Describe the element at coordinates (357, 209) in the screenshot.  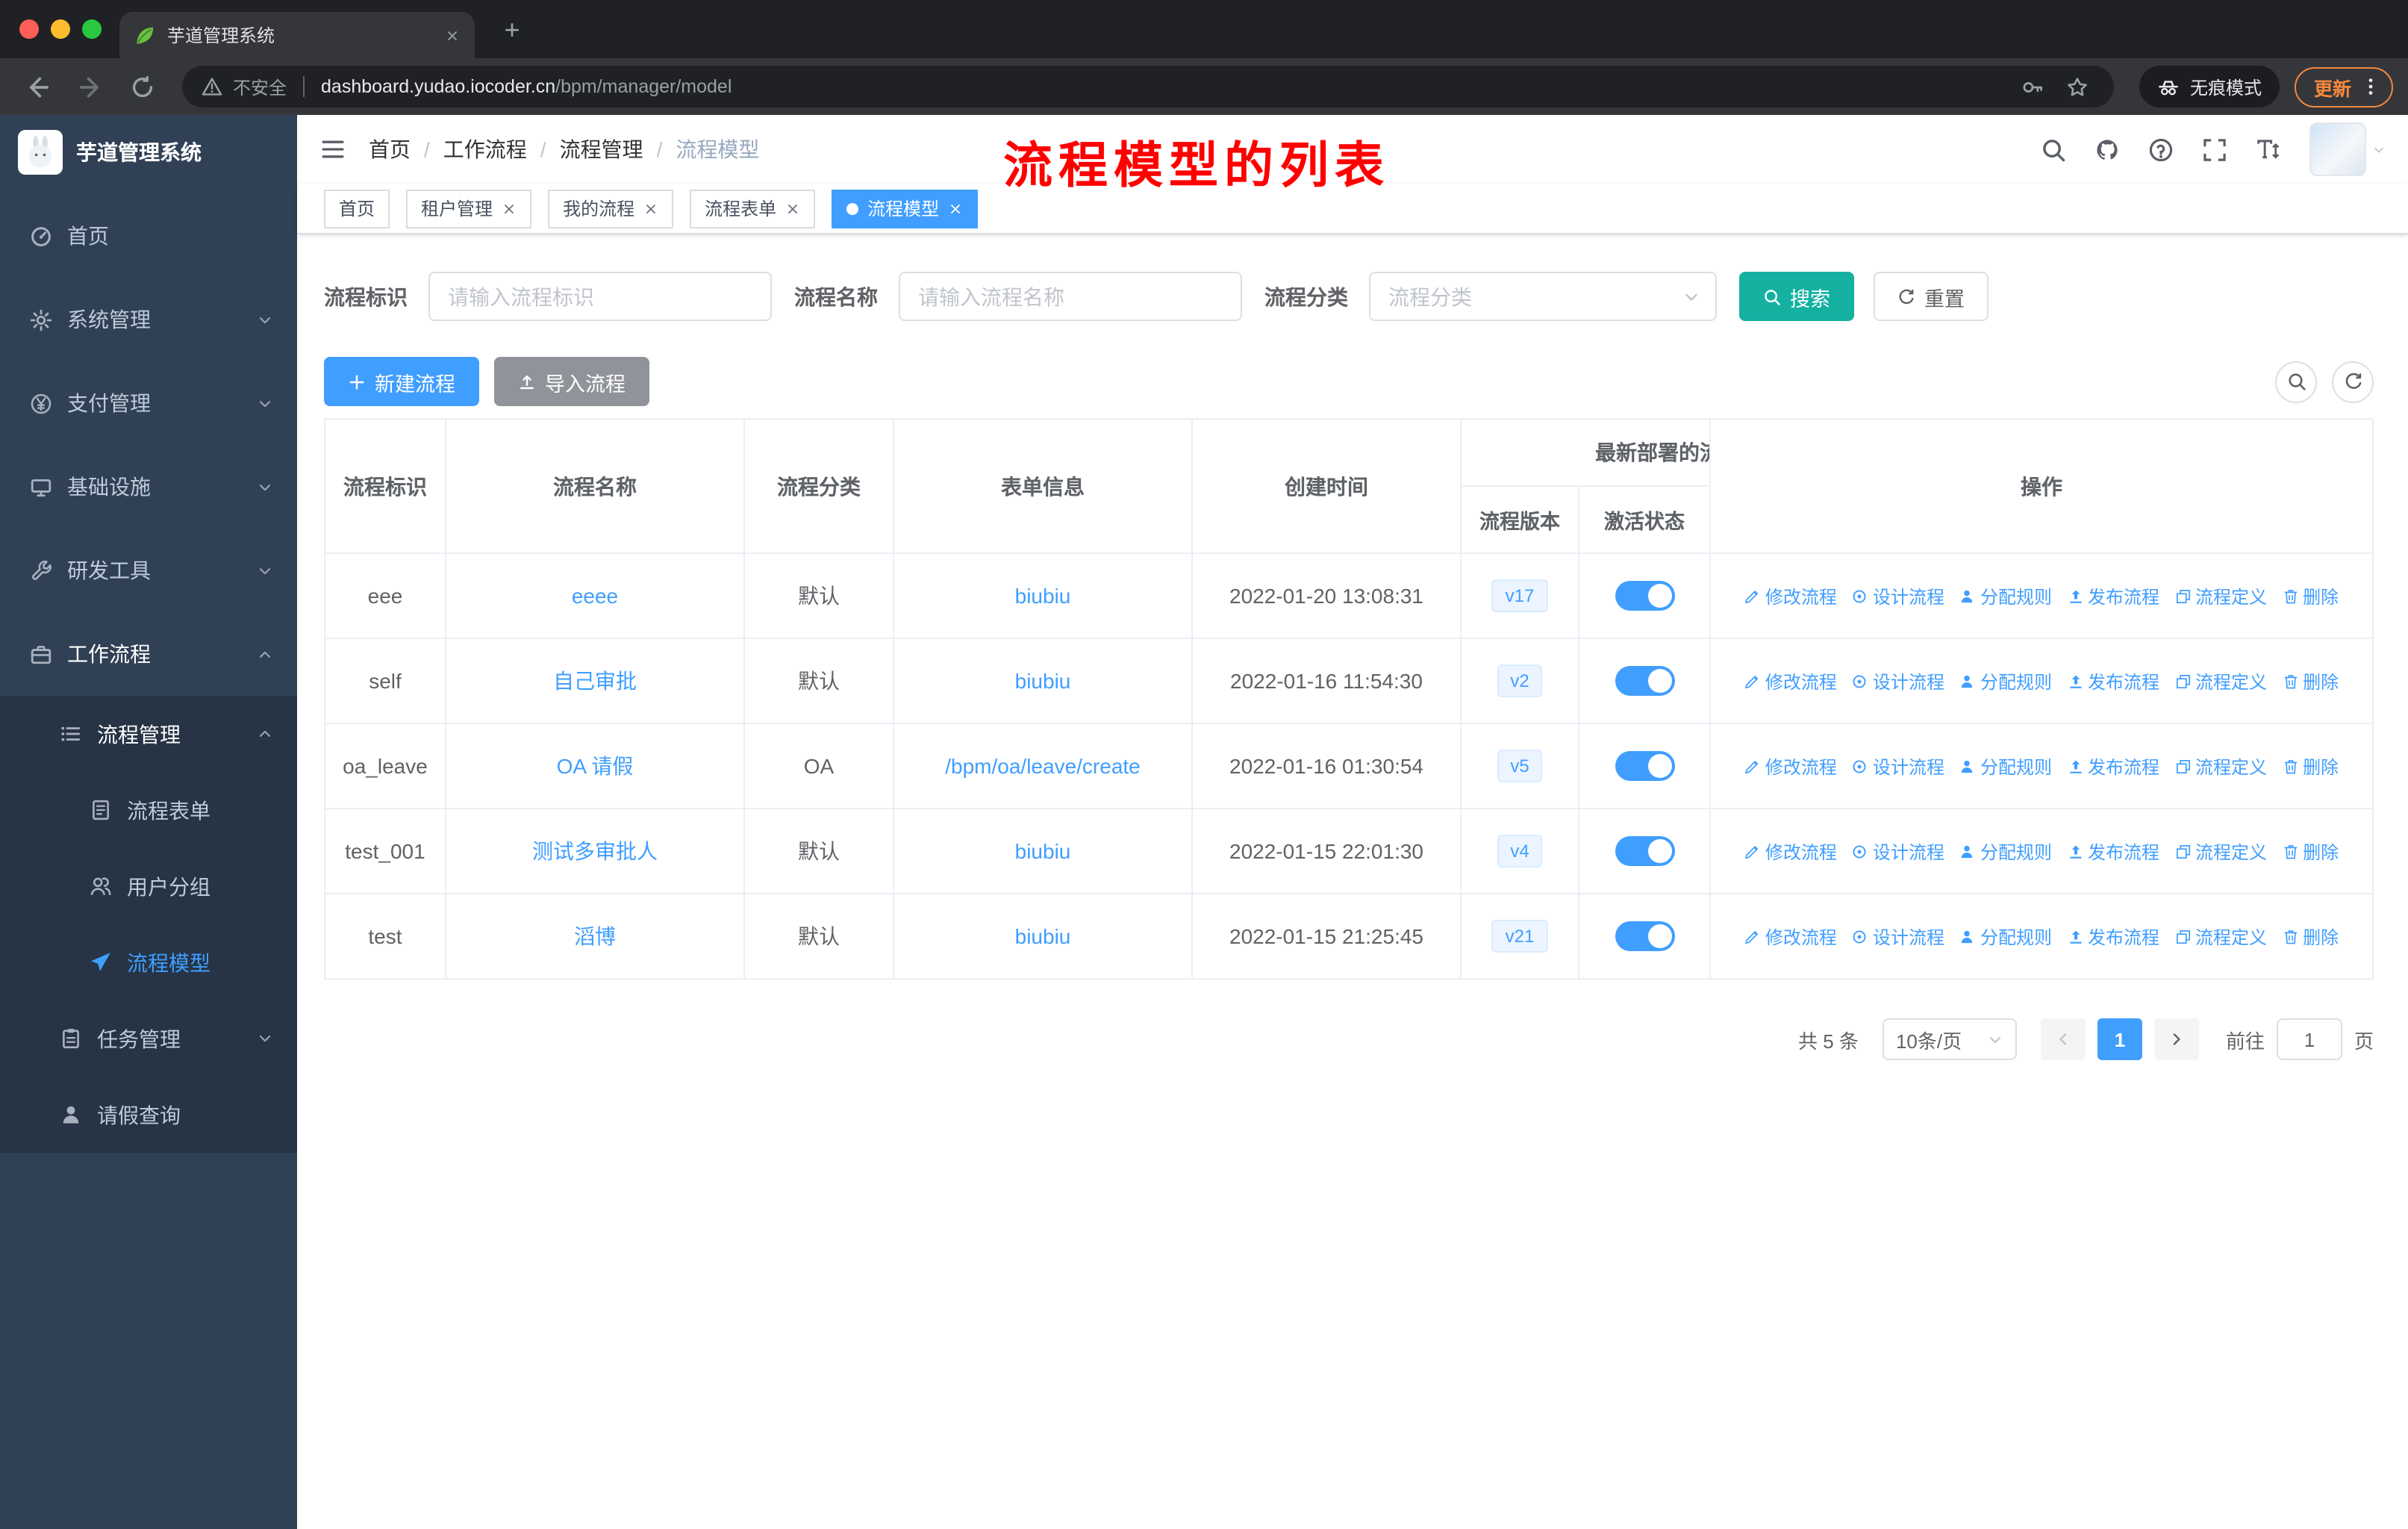
I see `tag-home: 首页` at that location.